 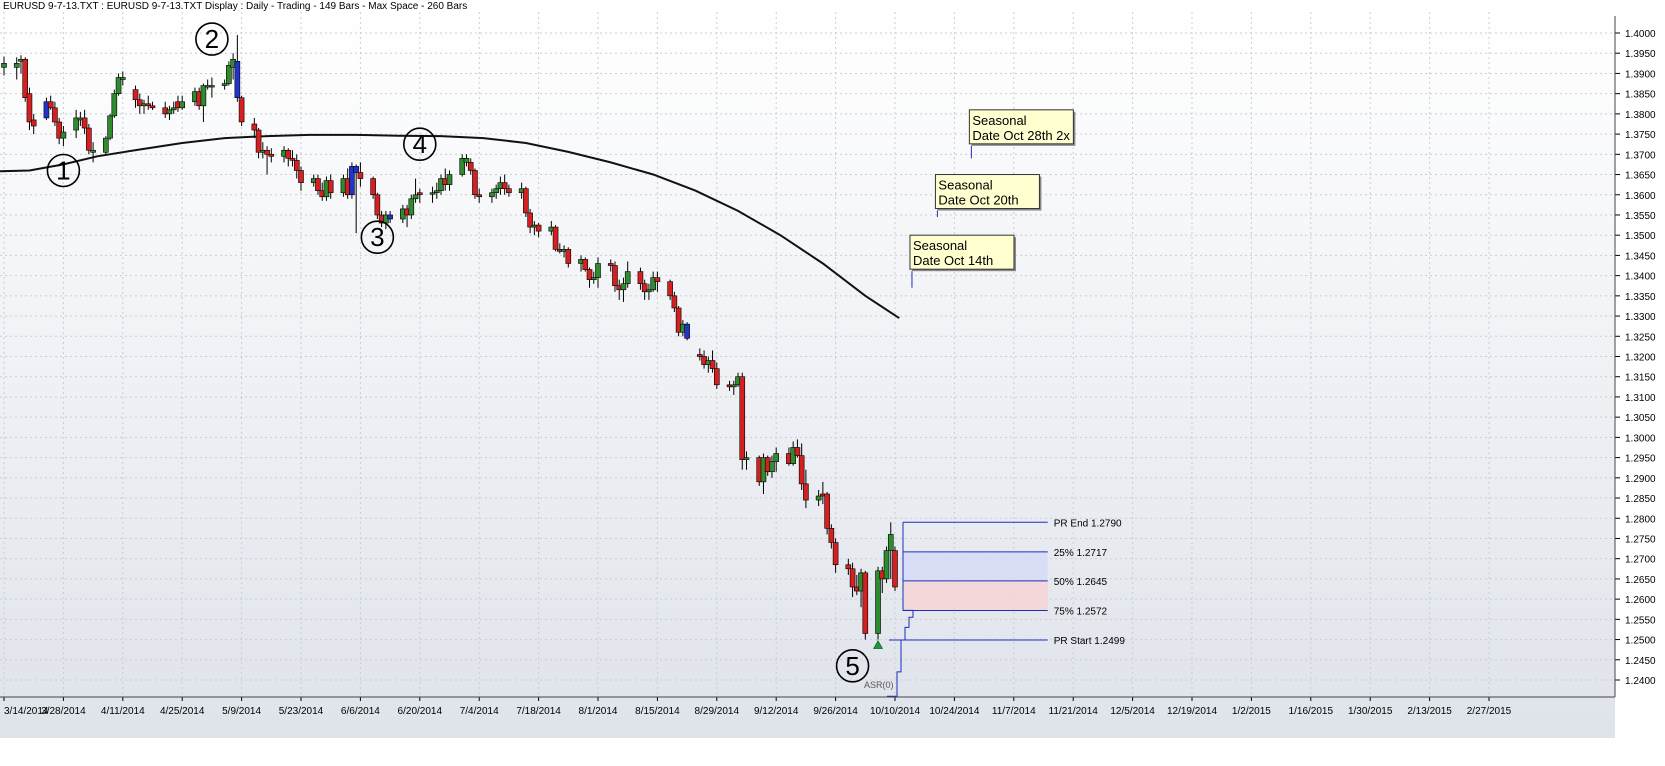 I want to click on y-tick-label: 1.3900, so click(x=1640, y=74).